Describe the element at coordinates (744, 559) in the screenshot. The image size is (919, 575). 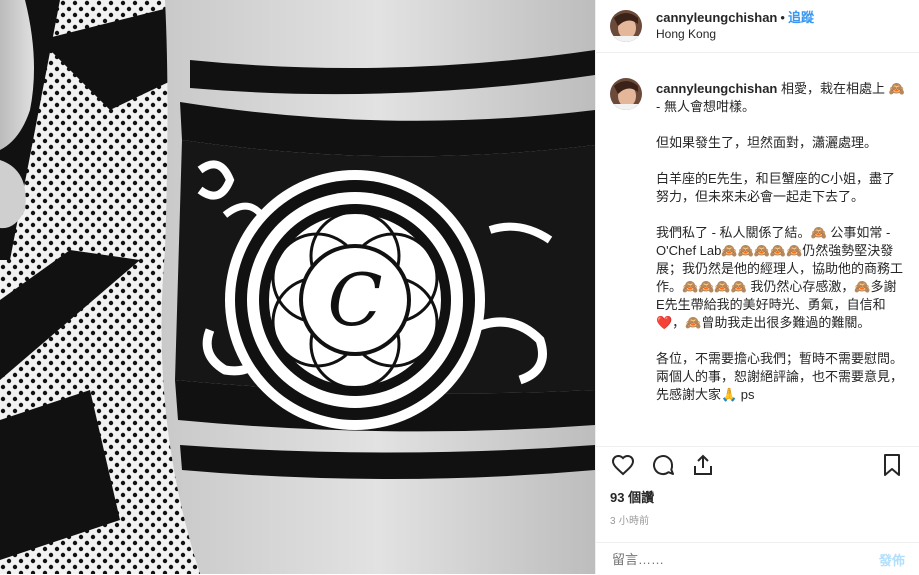
I see `comment-input` at that location.